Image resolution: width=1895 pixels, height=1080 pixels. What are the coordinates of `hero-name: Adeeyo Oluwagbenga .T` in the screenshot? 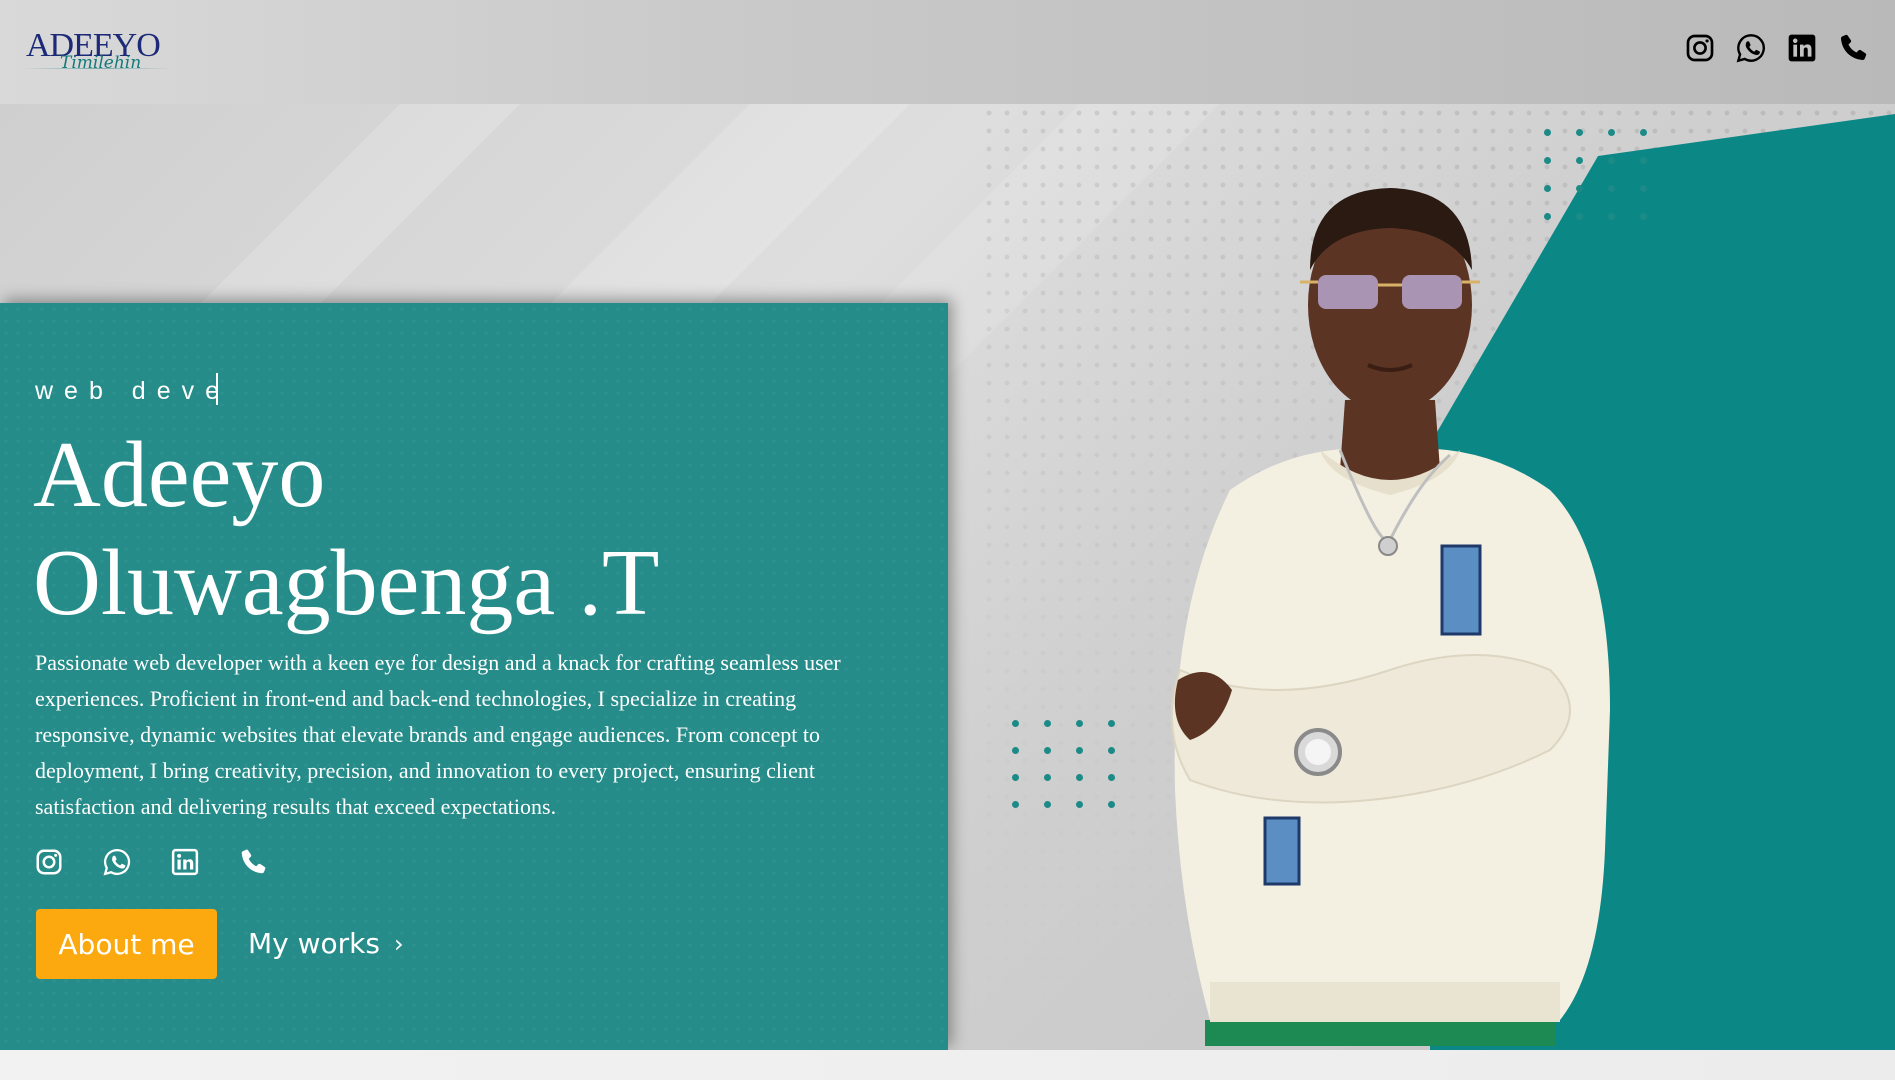 It's located at (346, 529).